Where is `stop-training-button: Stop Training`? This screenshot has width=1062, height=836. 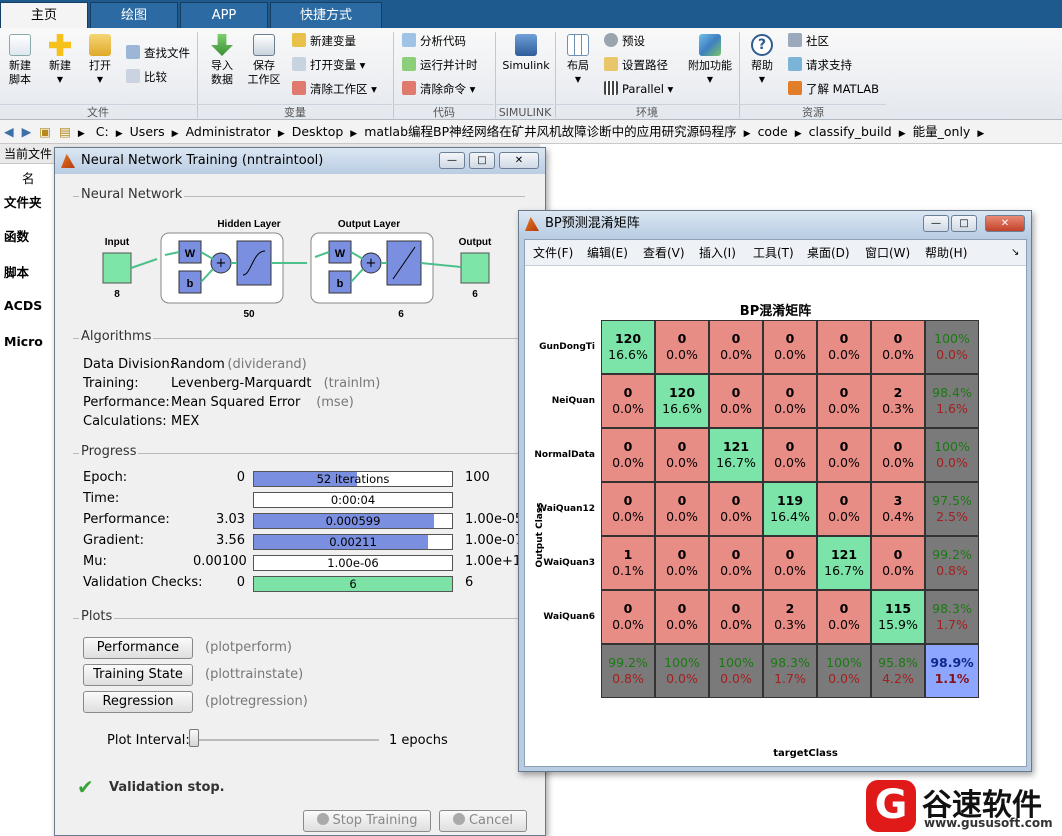
stop-training-button: Stop Training is located at coordinates (367, 821).